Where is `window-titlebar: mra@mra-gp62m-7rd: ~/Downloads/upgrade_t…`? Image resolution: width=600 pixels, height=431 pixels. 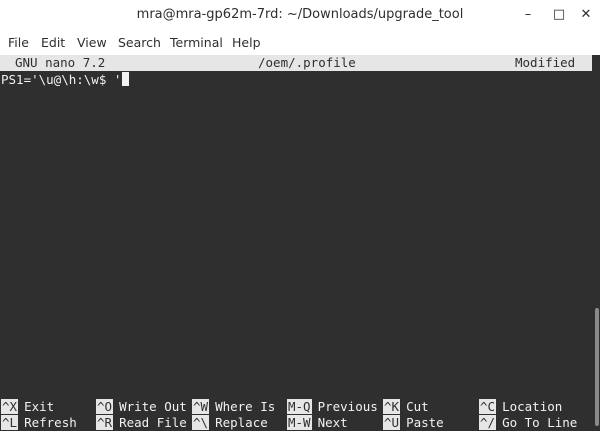 window-titlebar: mra@mra-gp62m-7rd: ~/Downloads/upgrade_t… is located at coordinates (300, 16).